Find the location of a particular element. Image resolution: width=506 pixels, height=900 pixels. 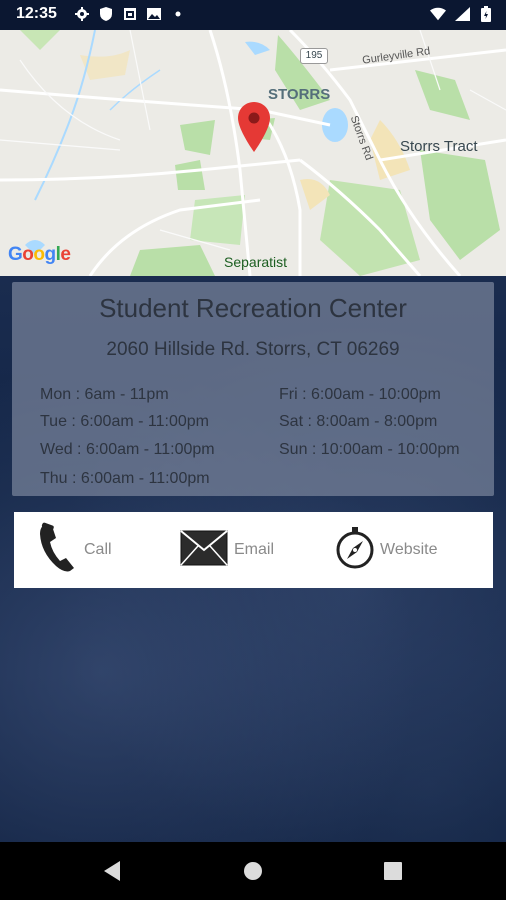

status-time: 12:35 is located at coordinates (36, 13).